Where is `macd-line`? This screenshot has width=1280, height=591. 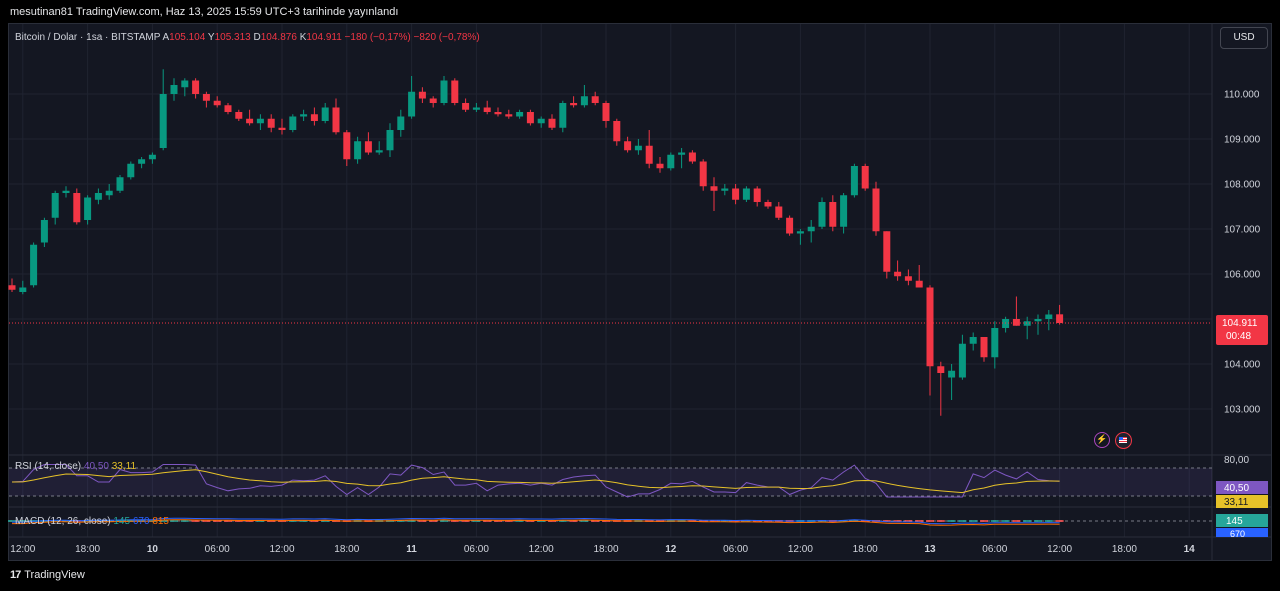
macd-line is located at coordinates (536, 521).